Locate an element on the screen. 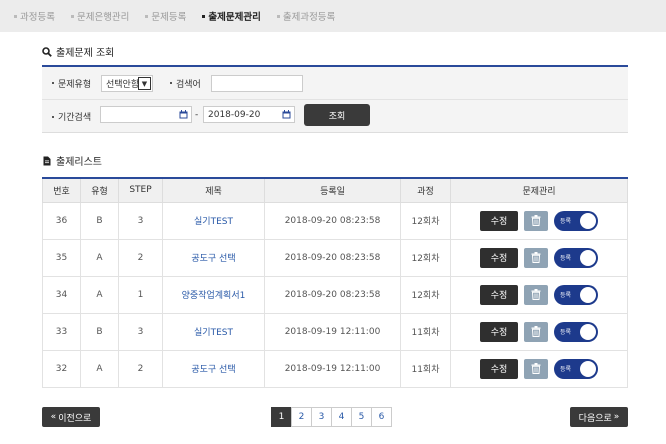 Image resolution: width=666 pixels, height=444 pixels. search-submit-button: 조회 is located at coordinates (337, 115).